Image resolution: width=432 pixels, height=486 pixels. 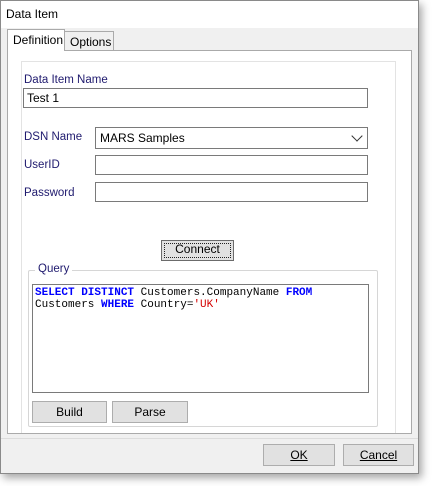 What do you see at coordinates (36, 40) in the screenshot?
I see `tab-definition: Definition` at bounding box center [36, 40].